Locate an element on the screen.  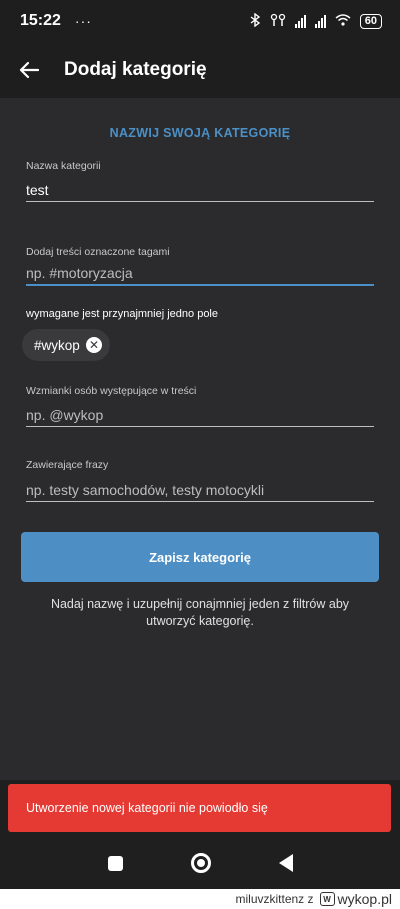
wykop-logo: W wykop.pl is located at coordinates (355, 899).